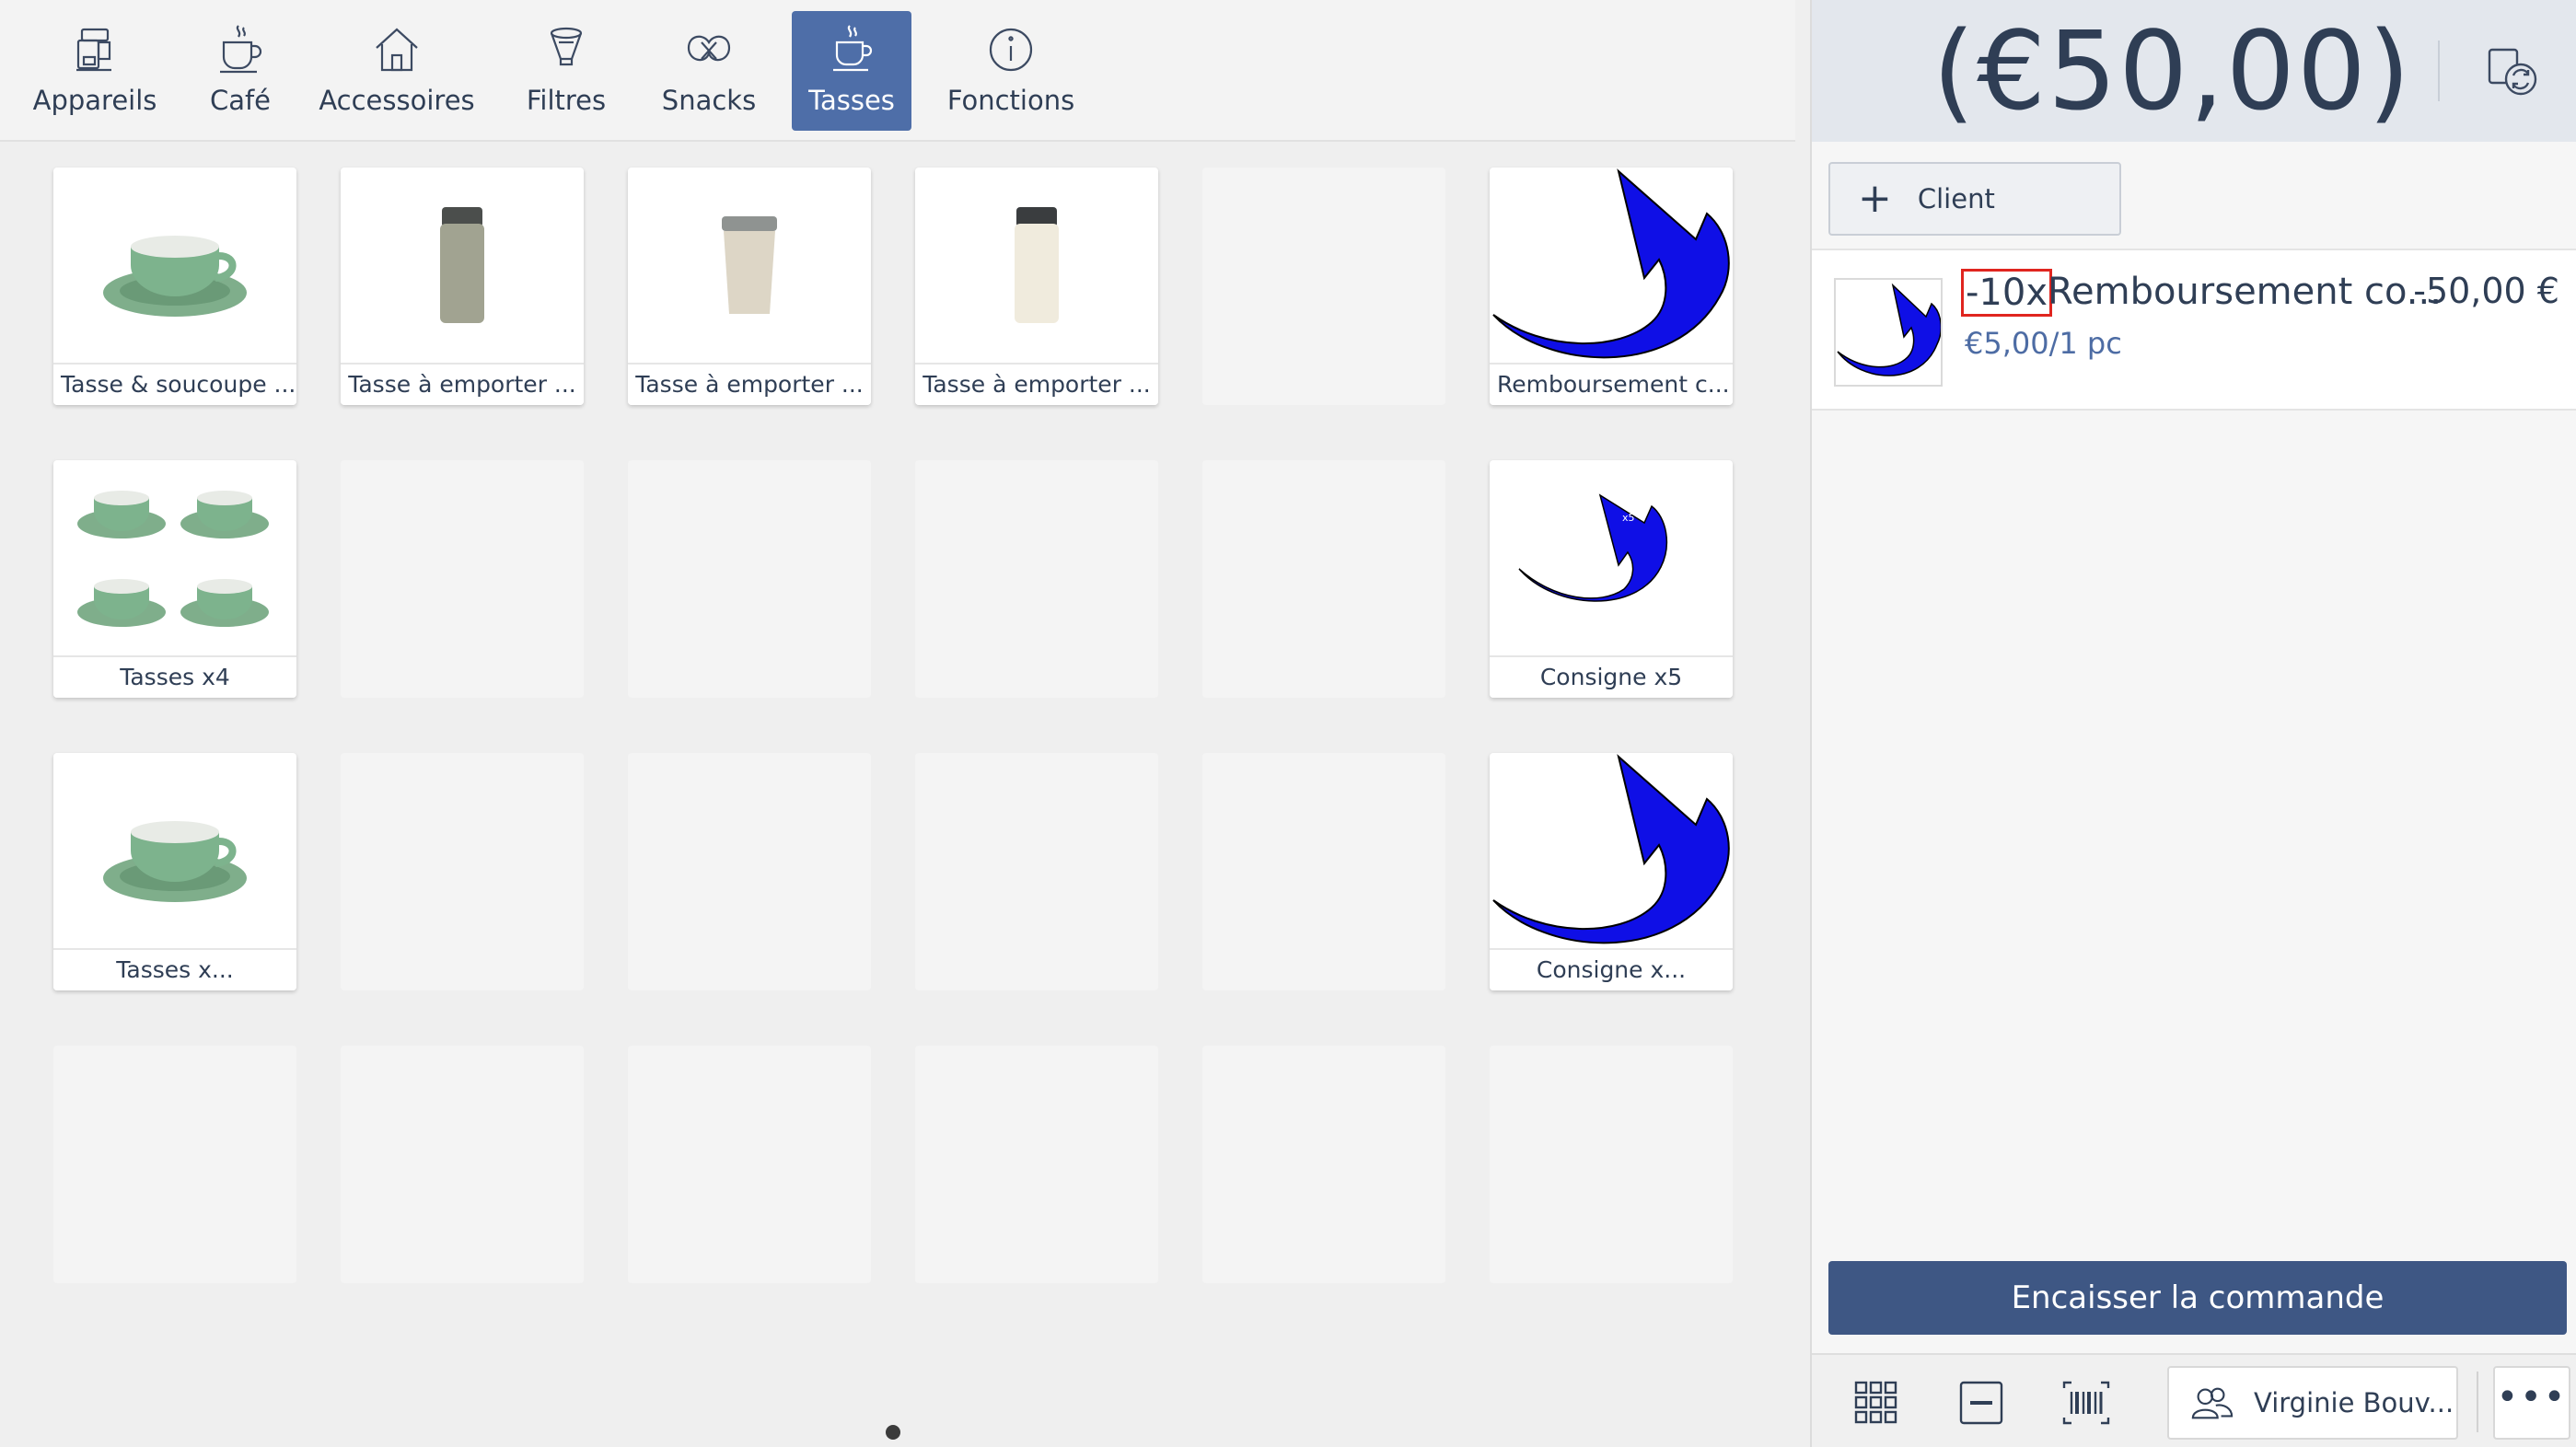  I want to click on pretzel-icon, so click(709, 48).